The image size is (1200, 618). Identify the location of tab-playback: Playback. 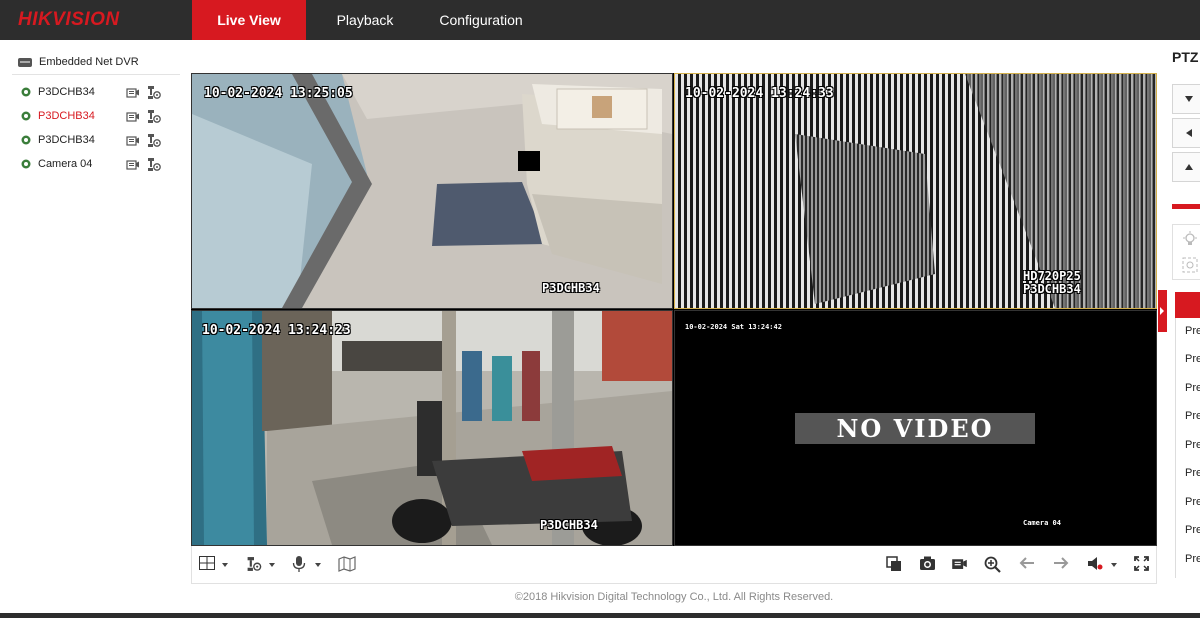
(365, 20).